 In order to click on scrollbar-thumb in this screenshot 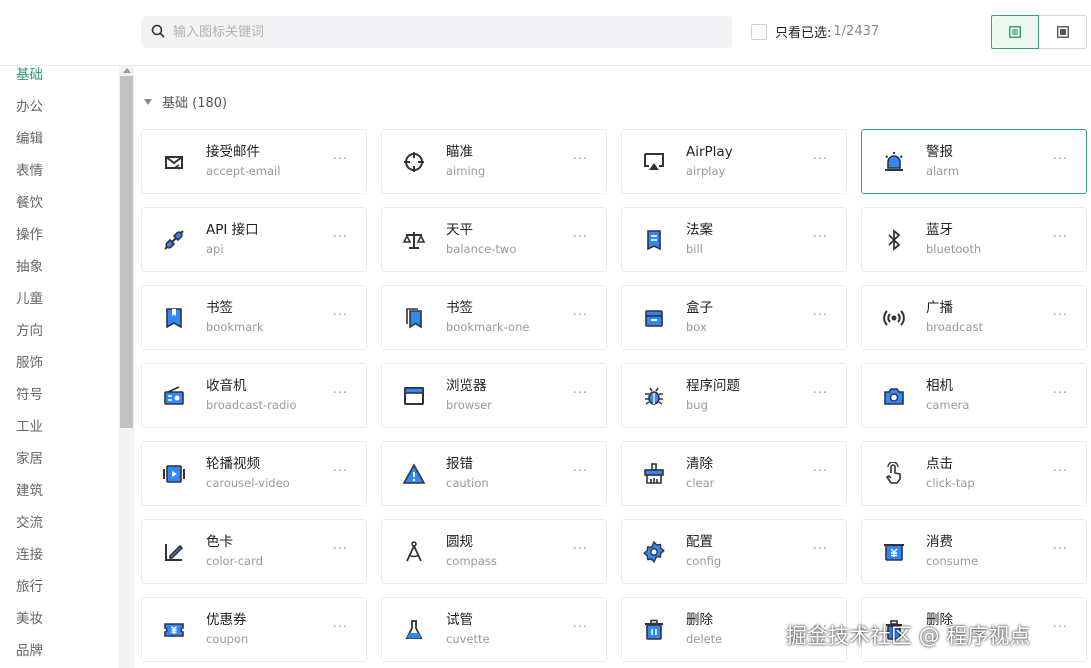, I will do `click(126, 252)`.